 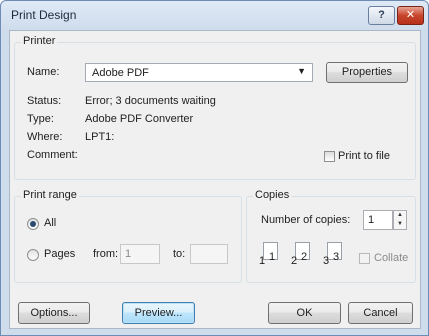 I want to click on title-bar: Print Design ? ✕, so click(x=214, y=15).